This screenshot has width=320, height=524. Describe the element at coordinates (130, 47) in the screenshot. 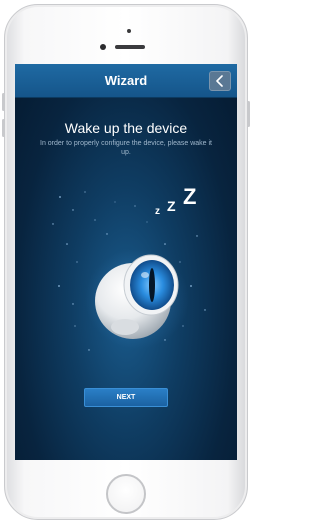

I see `earpiece-speaker` at that location.